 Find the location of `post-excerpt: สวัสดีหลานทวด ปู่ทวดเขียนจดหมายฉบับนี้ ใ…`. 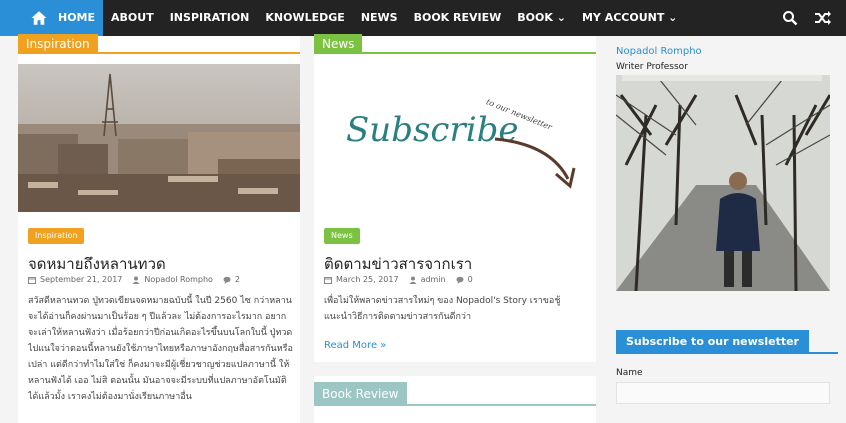

post-excerpt: สวัสดีหลานทวด ปู่ทวดเขียนจดหมายฉบับนี้ ใ… is located at coordinates (160, 349).